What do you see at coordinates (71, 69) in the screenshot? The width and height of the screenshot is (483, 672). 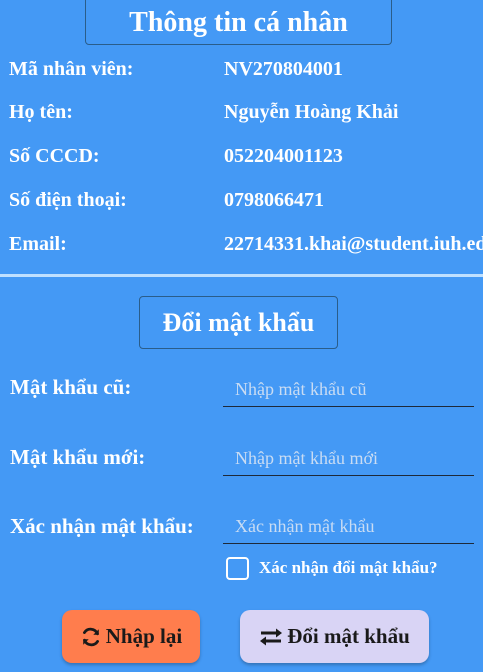 I see `employee-id-label: Mã nhân viên:` at bounding box center [71, 69].